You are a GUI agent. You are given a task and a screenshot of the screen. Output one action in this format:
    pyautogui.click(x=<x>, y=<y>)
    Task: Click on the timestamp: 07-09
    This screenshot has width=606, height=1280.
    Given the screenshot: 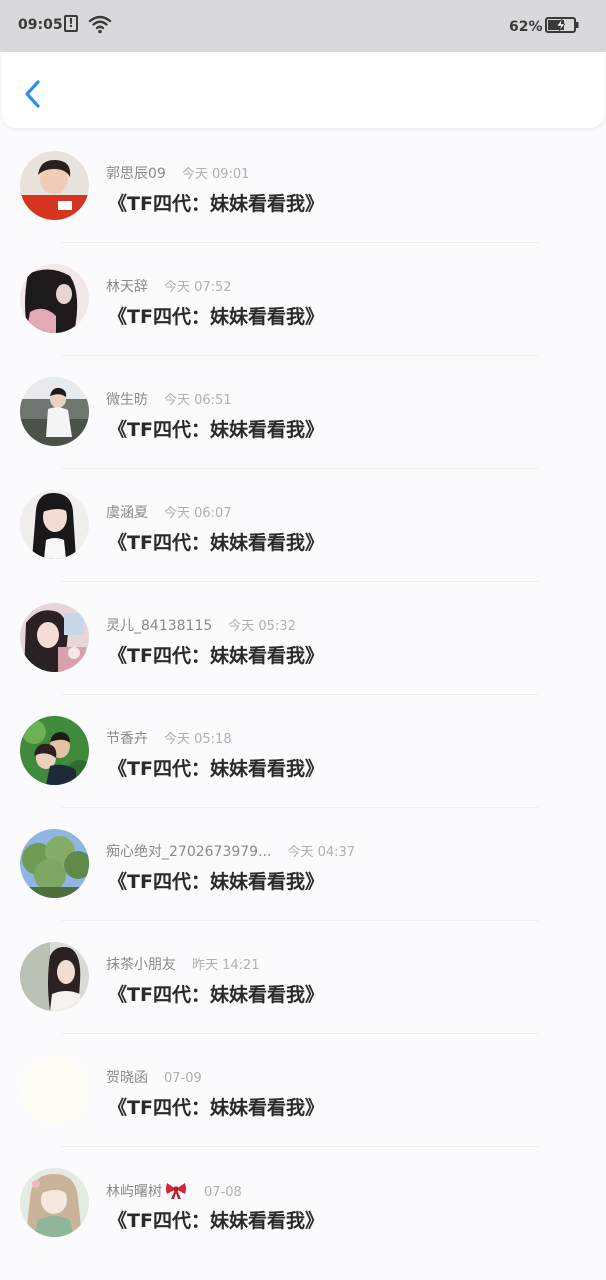 What is the action you would take?
    pyautogui.click(x=183, y=1078)
    